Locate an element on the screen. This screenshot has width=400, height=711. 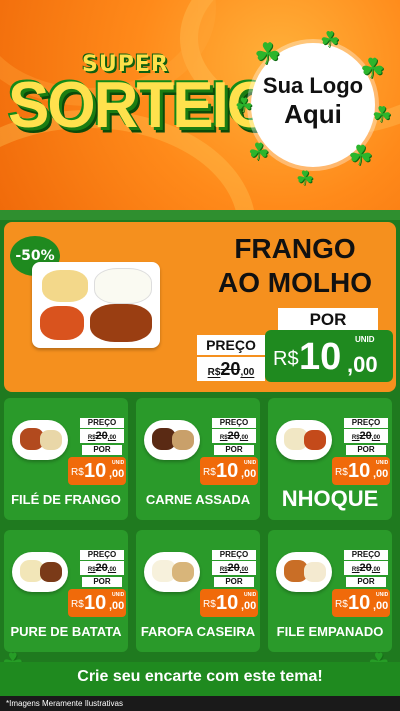
food-vegetables is located at coordinates (62, 323).